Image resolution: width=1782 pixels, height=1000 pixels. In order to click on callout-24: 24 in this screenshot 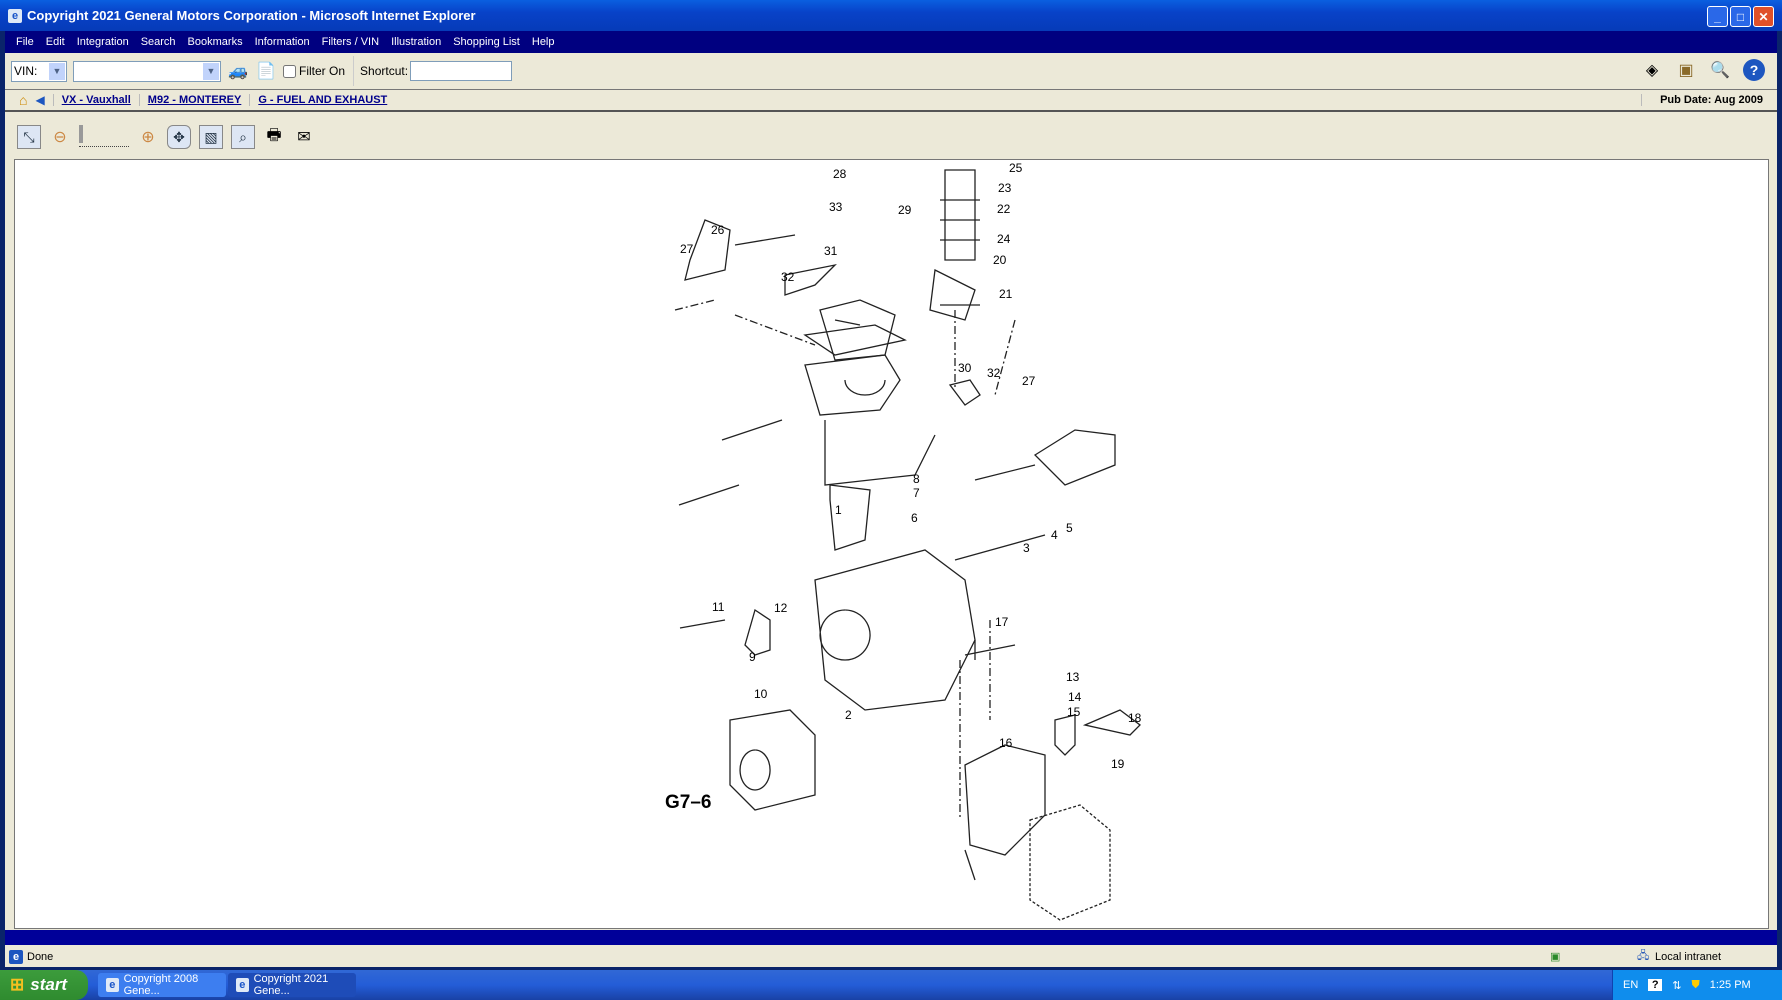, I will do `click(1004, 239)`.